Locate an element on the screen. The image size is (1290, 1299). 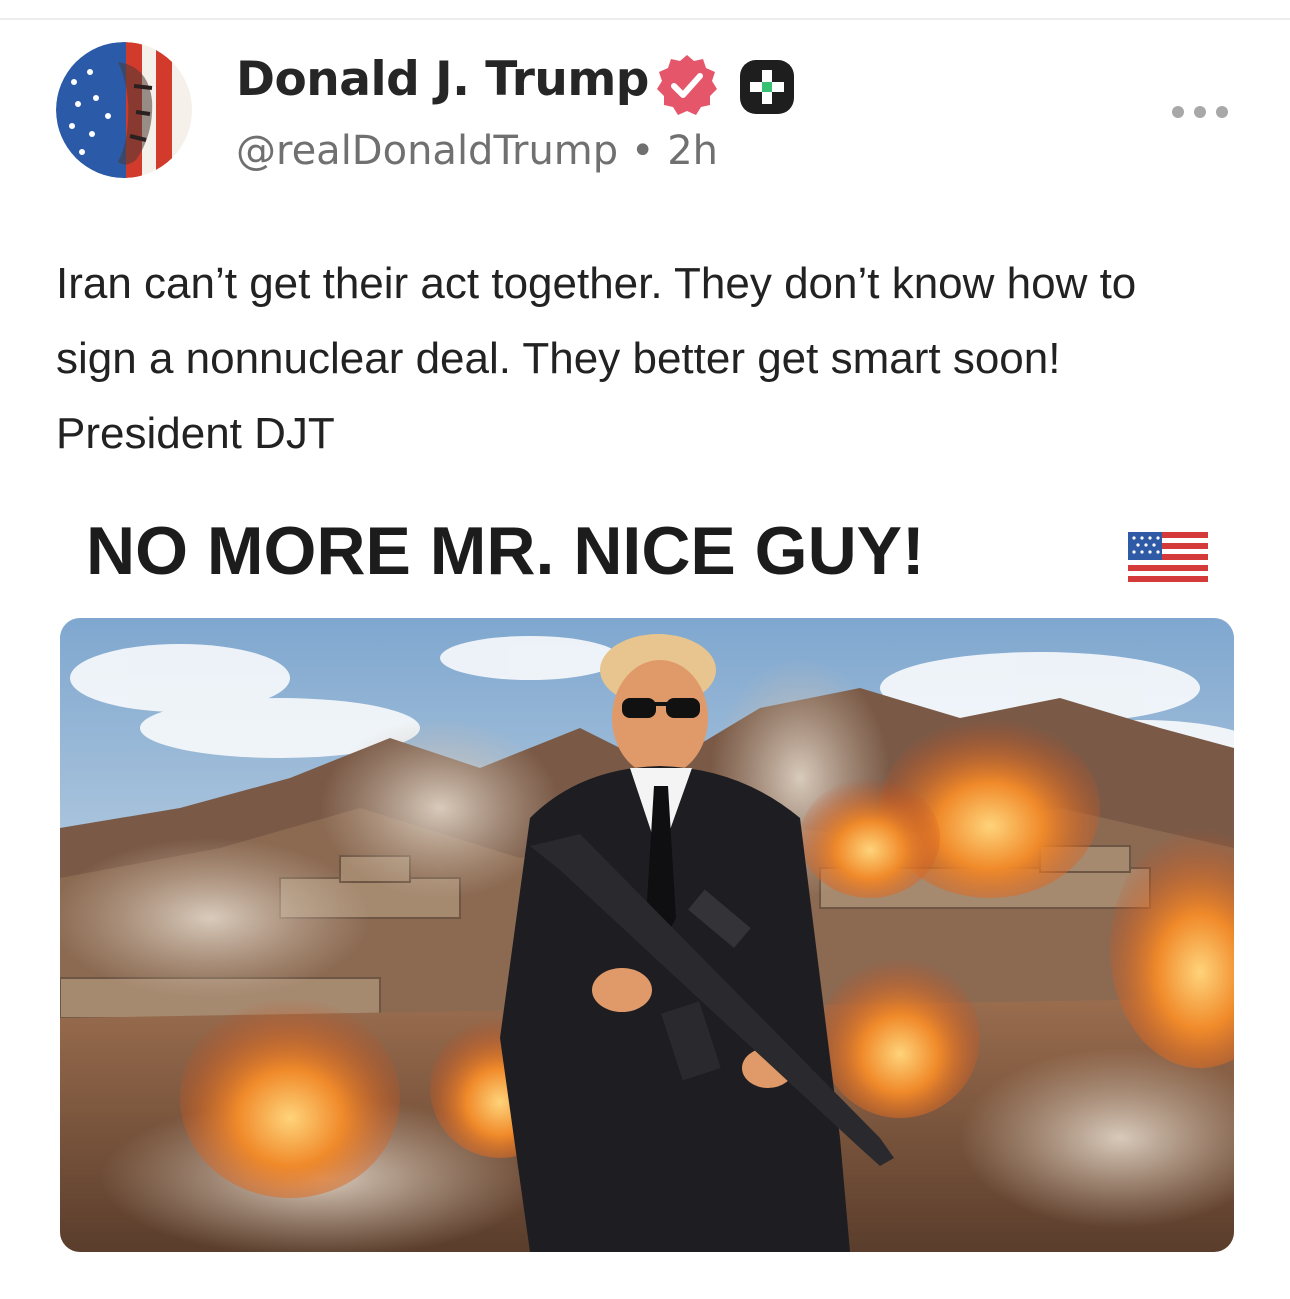
media-headline: NO MORE MR. NICE GUY! is located at coordinates (505, 551).